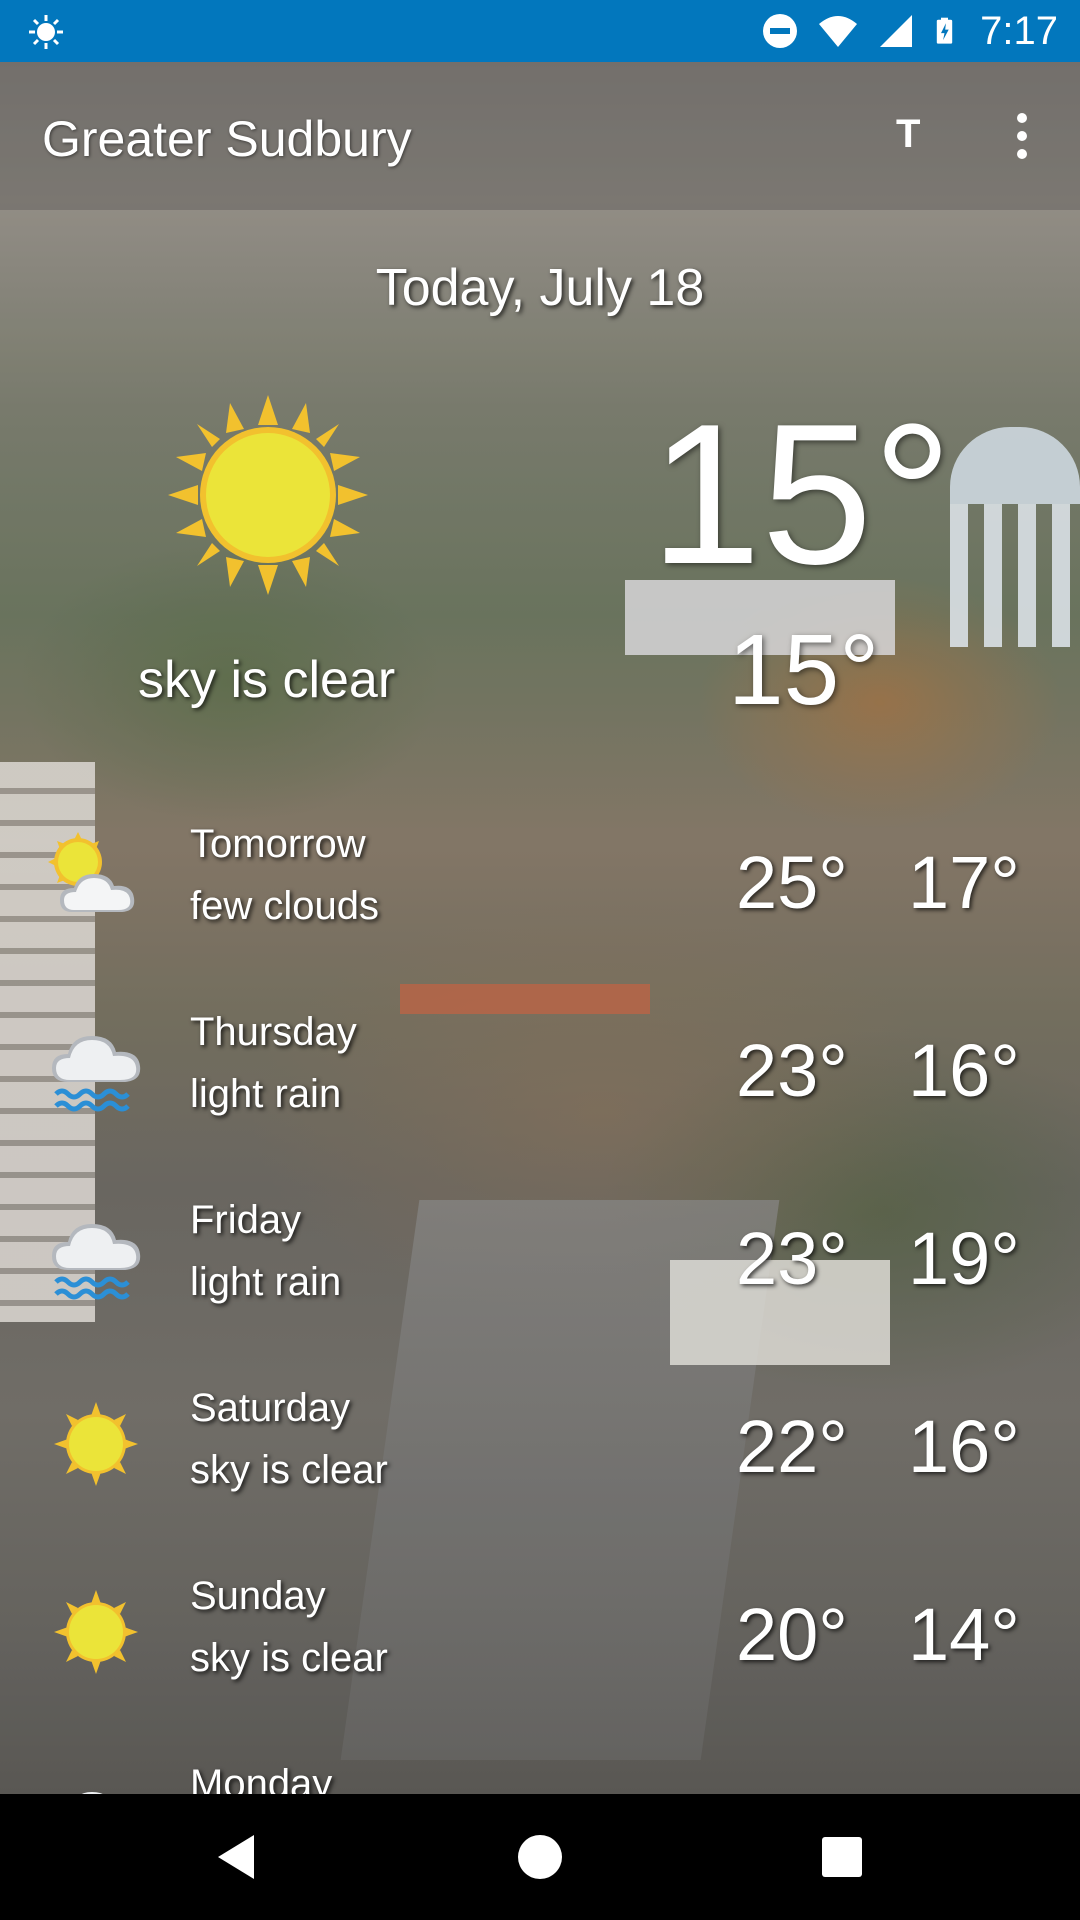 Image resolution: width=1080 pixels, height=1920 pixels. Describe the element at coordinates (46, 32) in the screenshot. I see `weather-sun-icon` at that location.